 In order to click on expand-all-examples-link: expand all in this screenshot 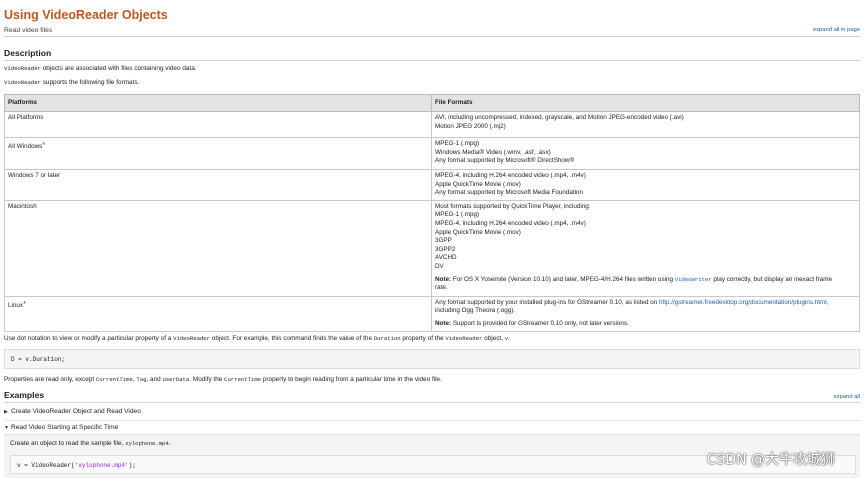, I will do `click(847, 398)`.